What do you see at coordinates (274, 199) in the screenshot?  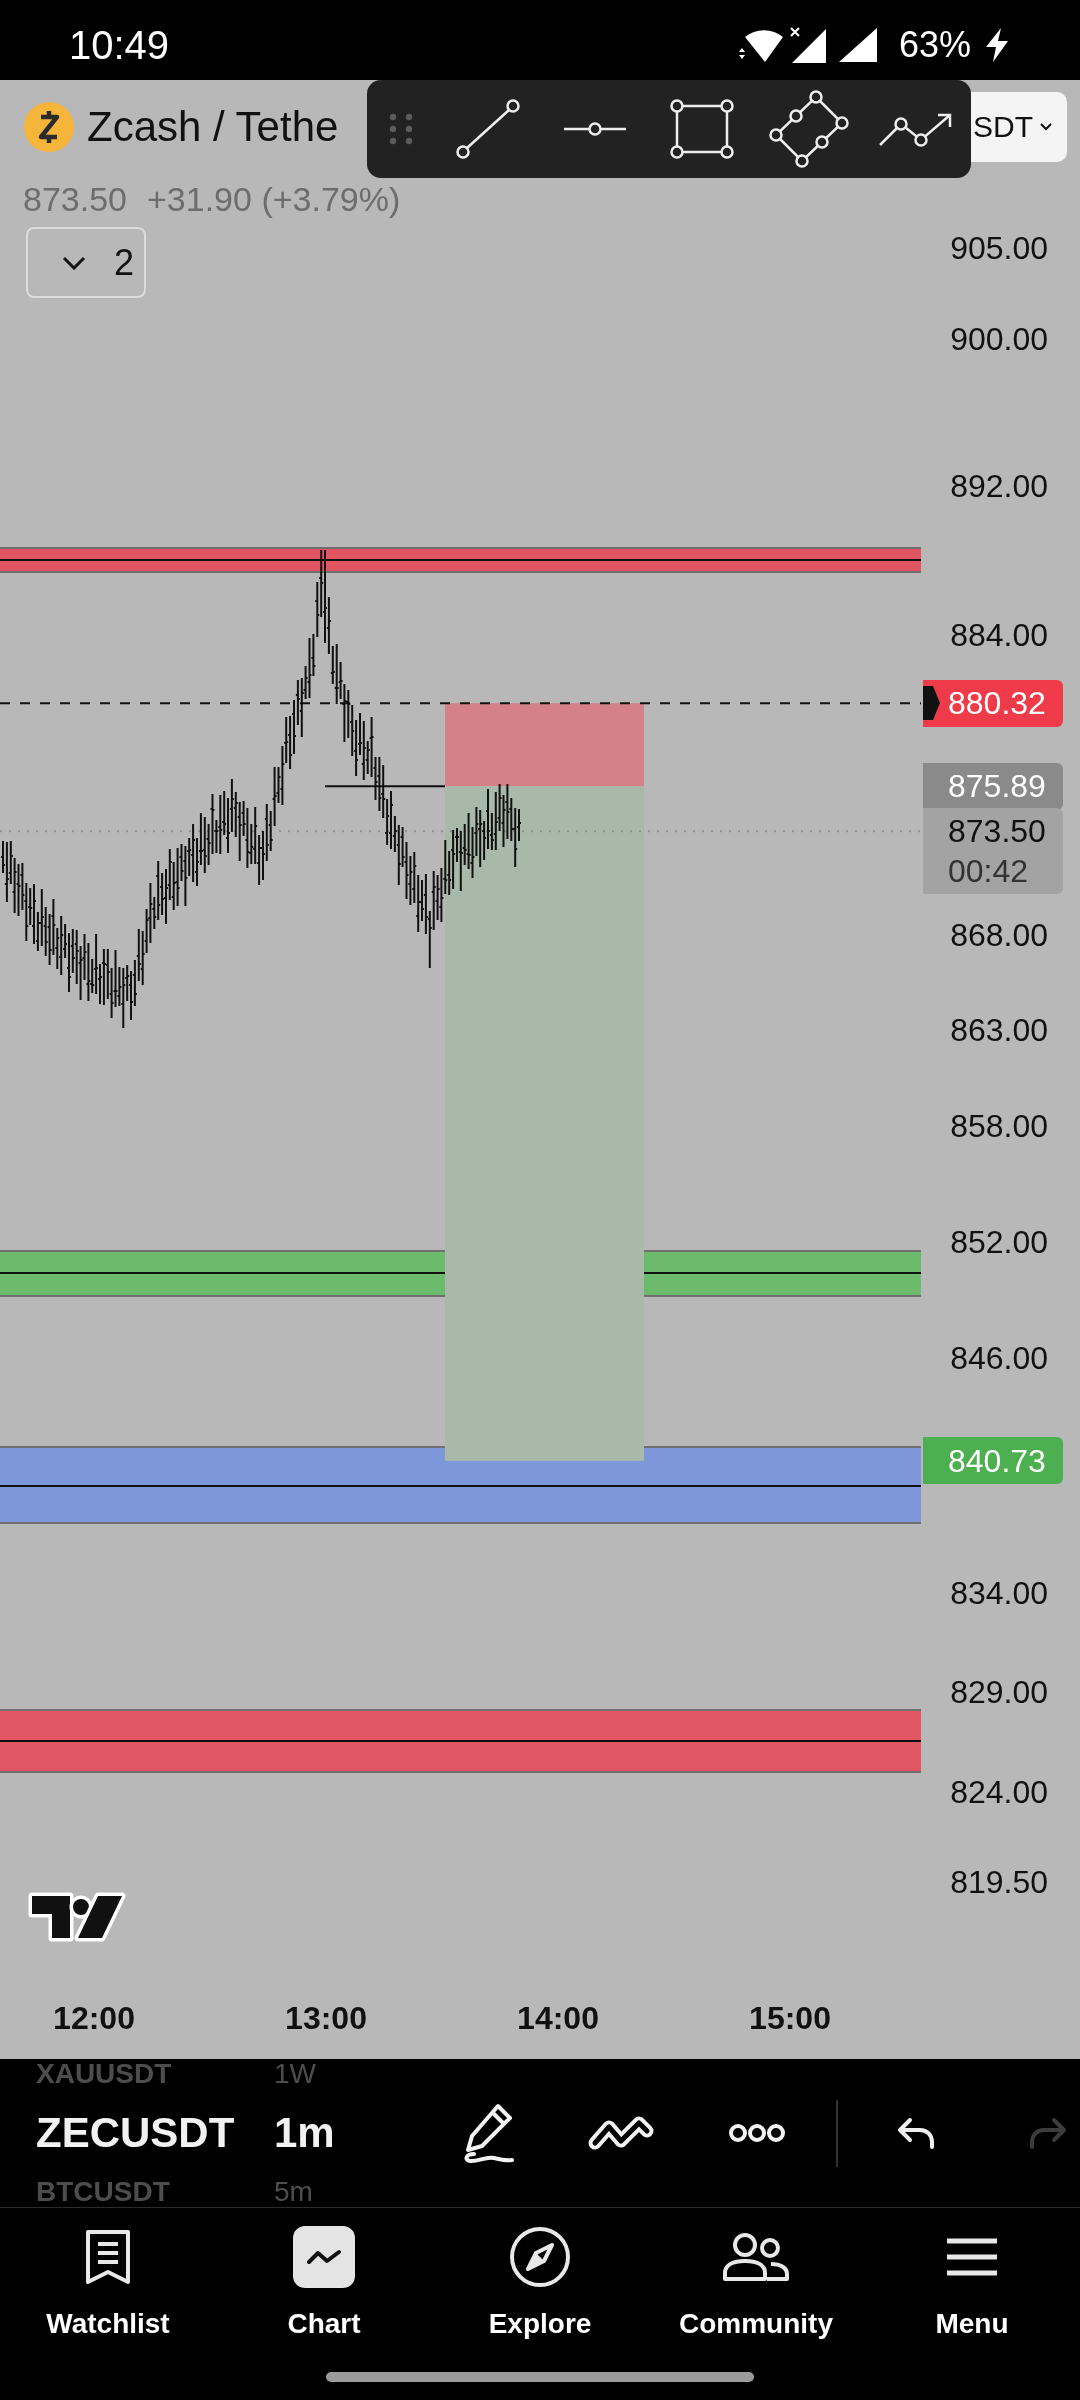 I see `price-change: +31.90 (+3.79%)` at bounding box center [274, 199].